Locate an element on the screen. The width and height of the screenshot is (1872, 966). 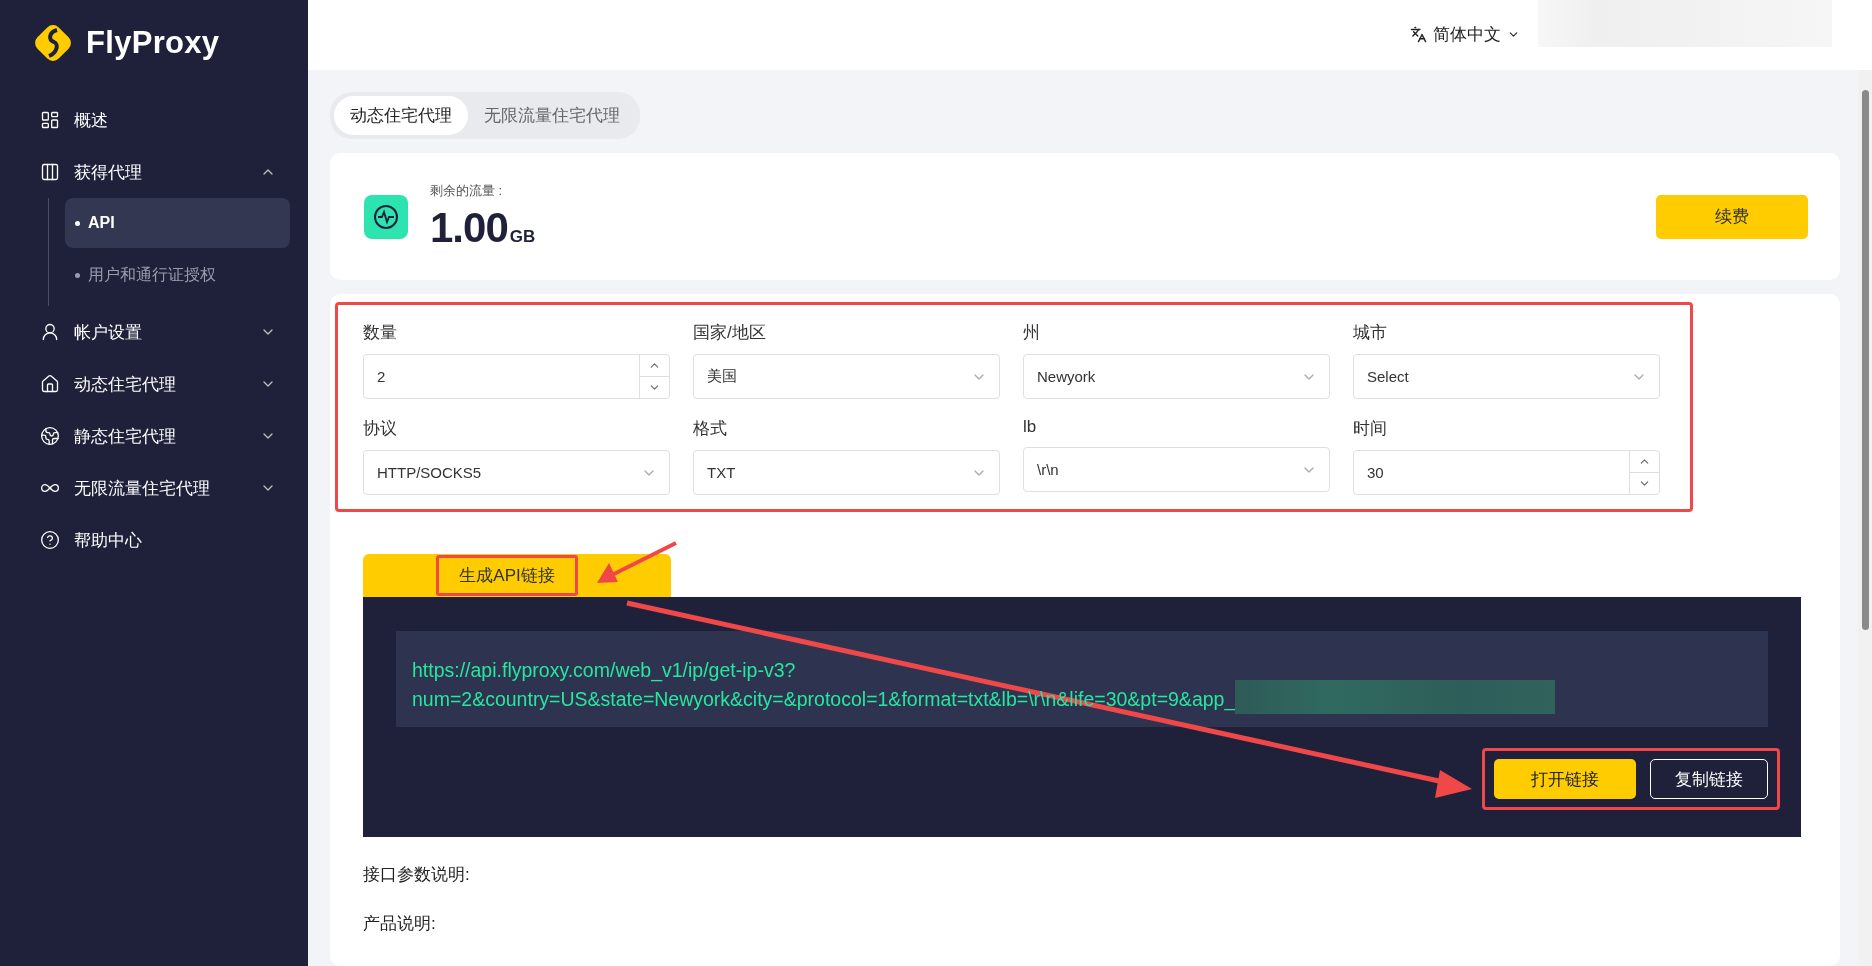
generate-link-button: 生成API链接 is located at coordinates (517, 575).